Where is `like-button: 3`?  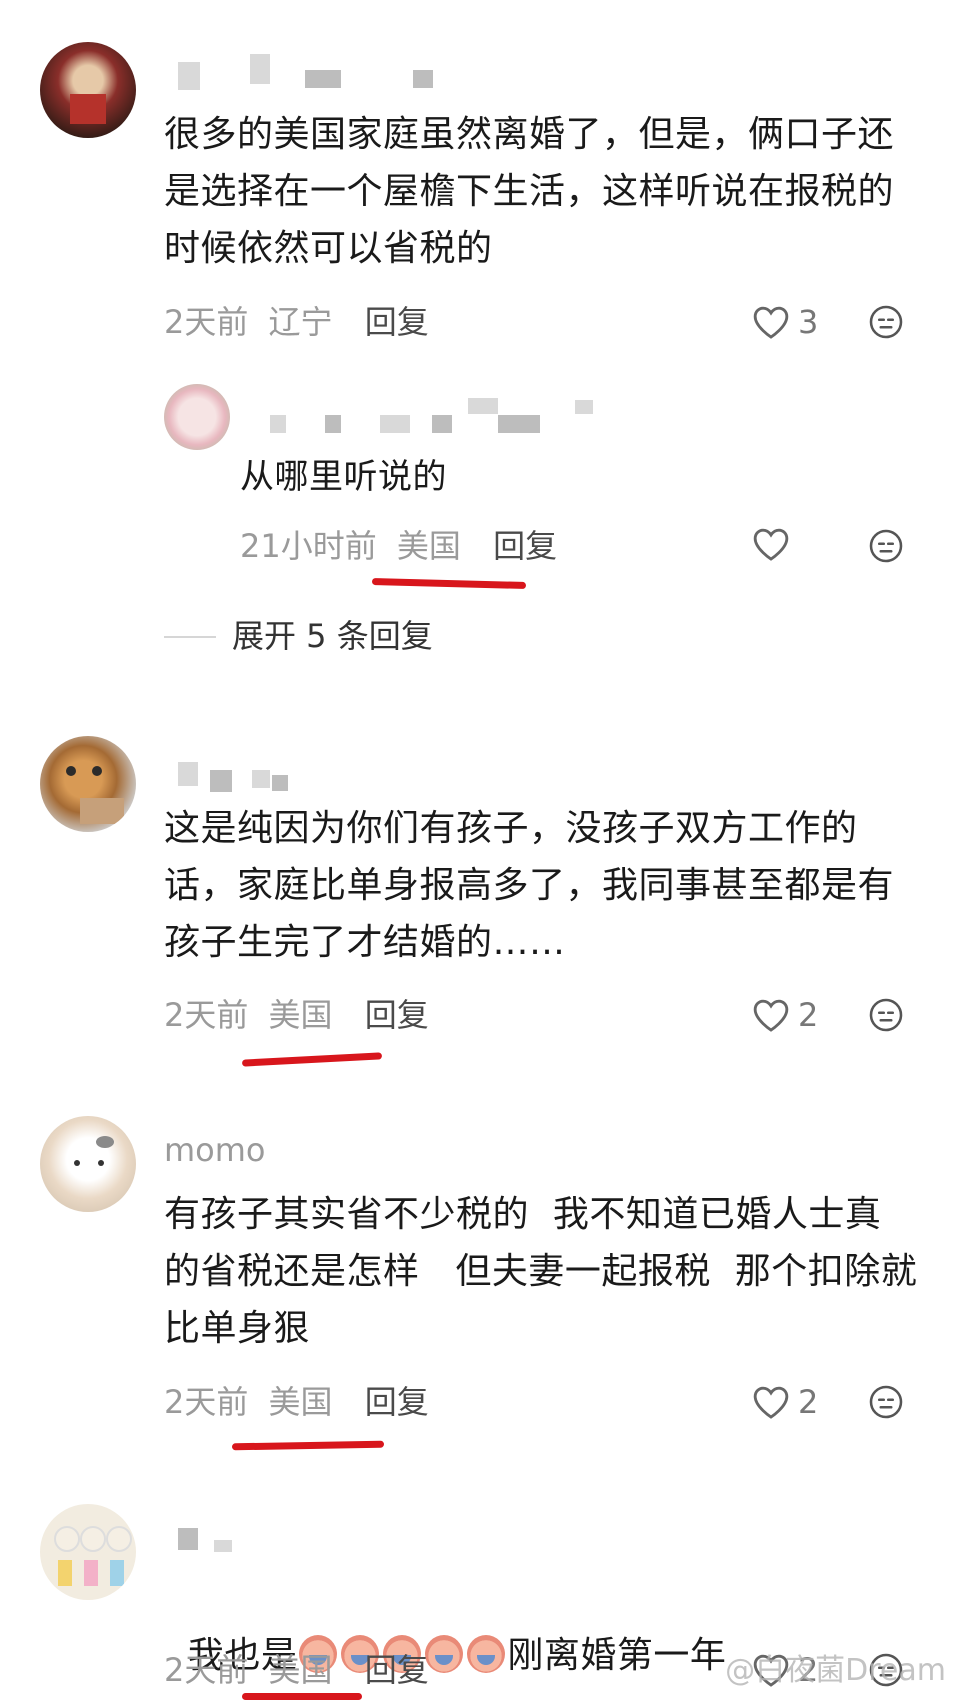
like-button: 3 is located at coordinates (785, 322).